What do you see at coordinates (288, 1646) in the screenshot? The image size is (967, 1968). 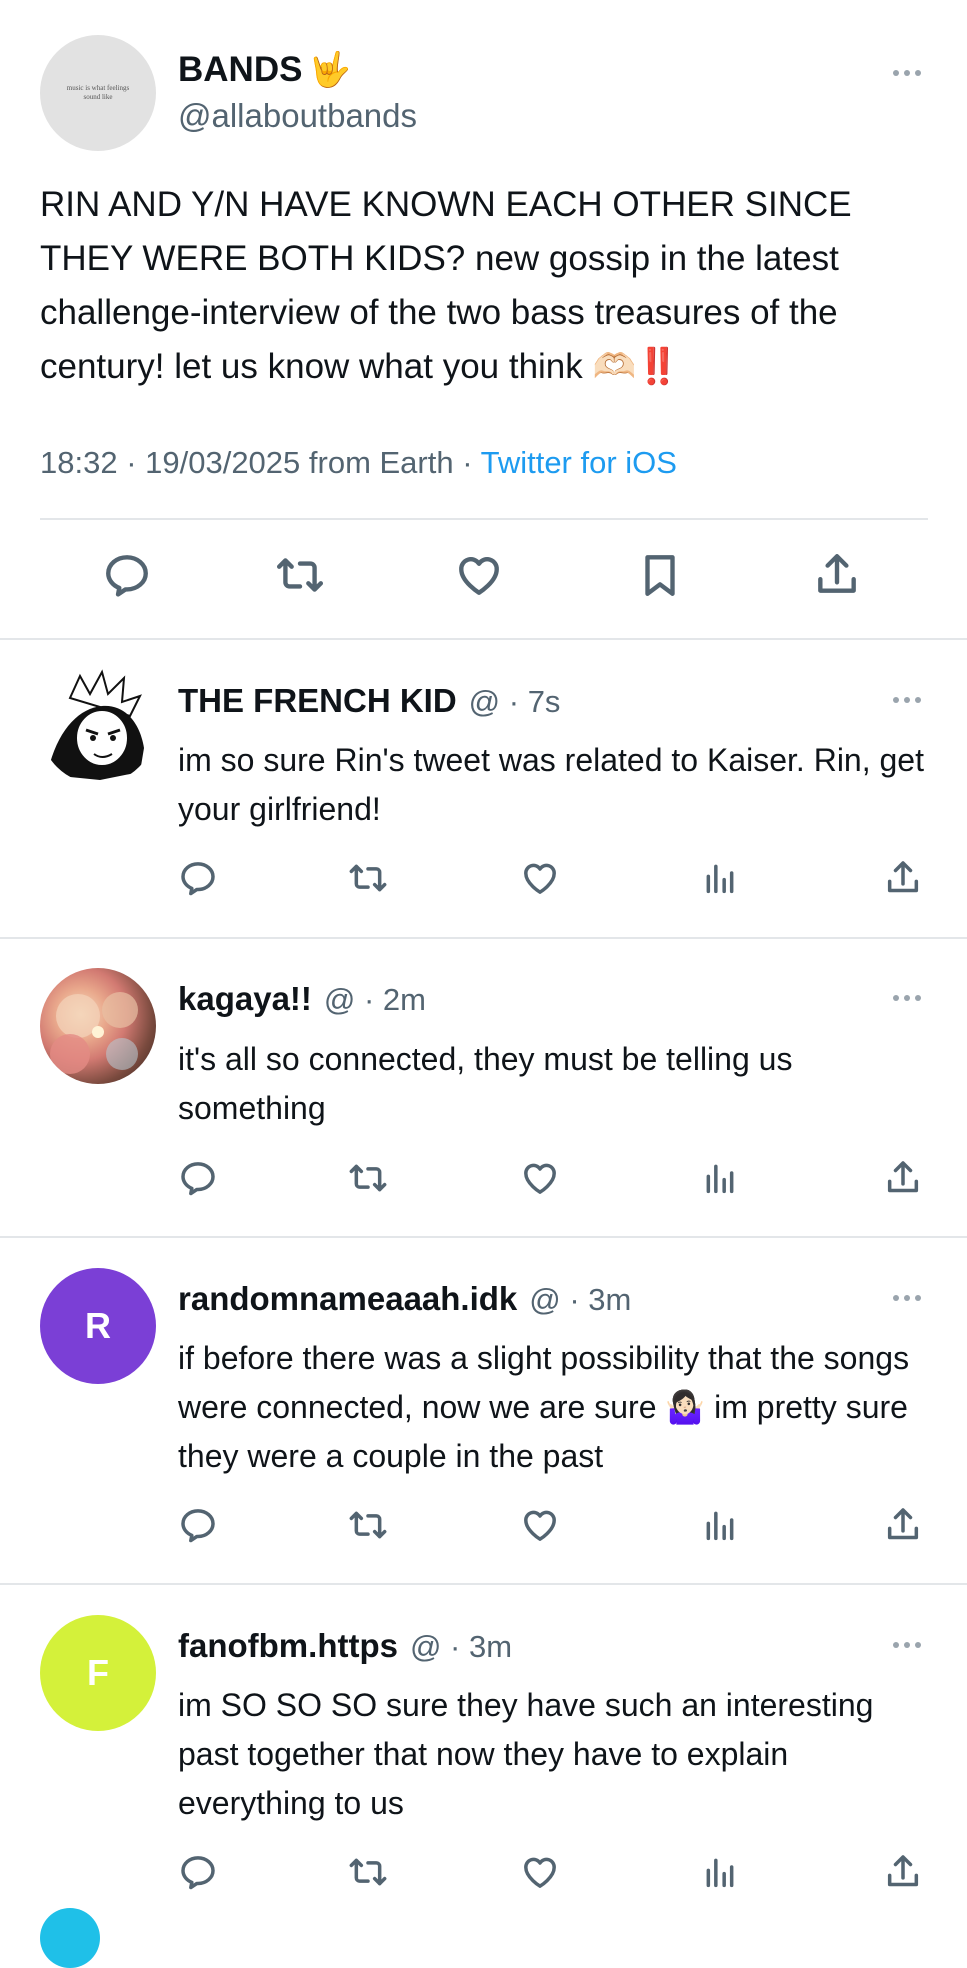 I see `reply-author-name: fanofbm.https` at bounding box center [288, 1646].